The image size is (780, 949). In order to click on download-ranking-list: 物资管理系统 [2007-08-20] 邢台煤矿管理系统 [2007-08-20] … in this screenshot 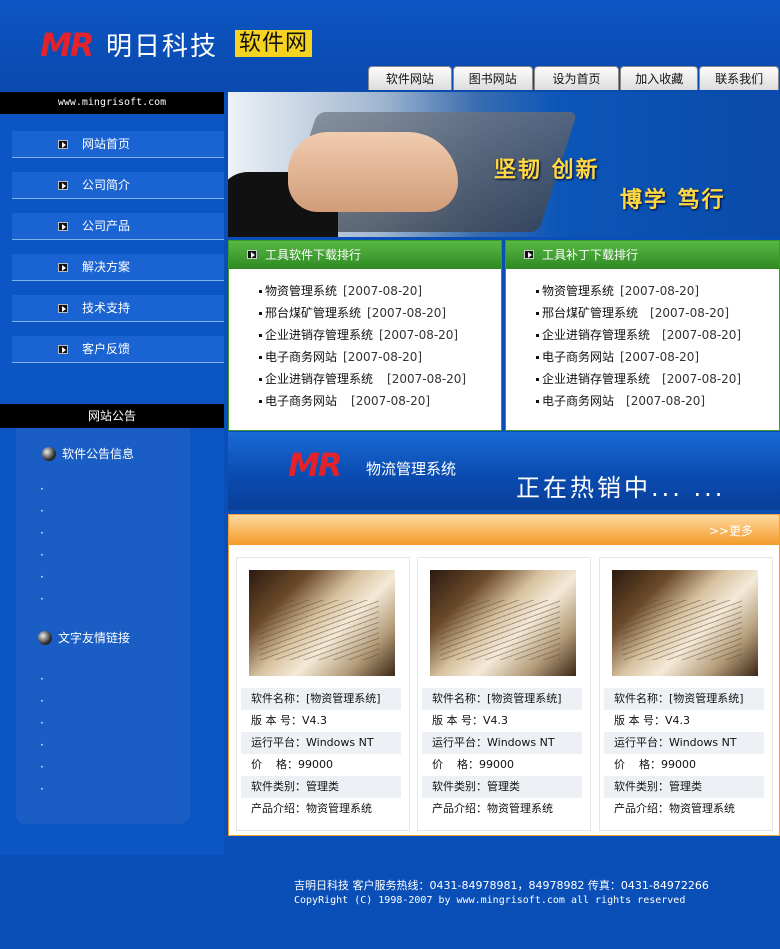, I will do `click(365, 340)`.